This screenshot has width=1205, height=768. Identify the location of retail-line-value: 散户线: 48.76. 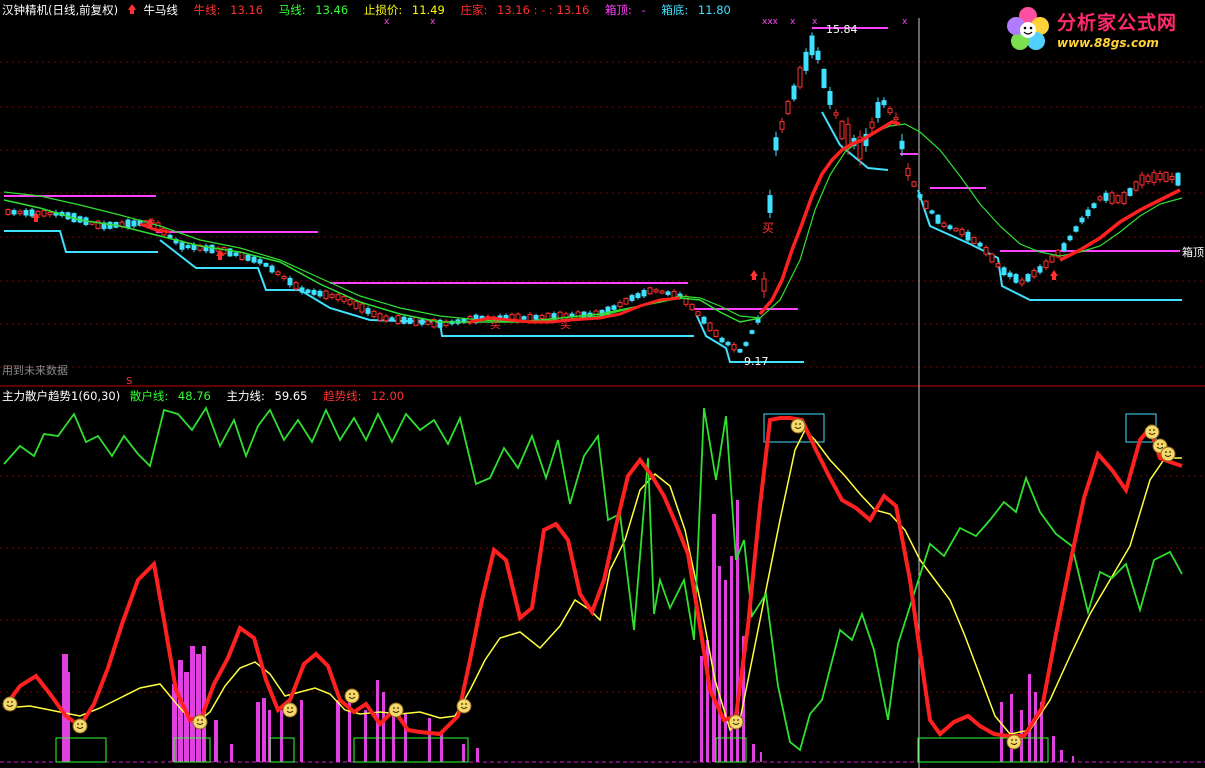
(170, 396).